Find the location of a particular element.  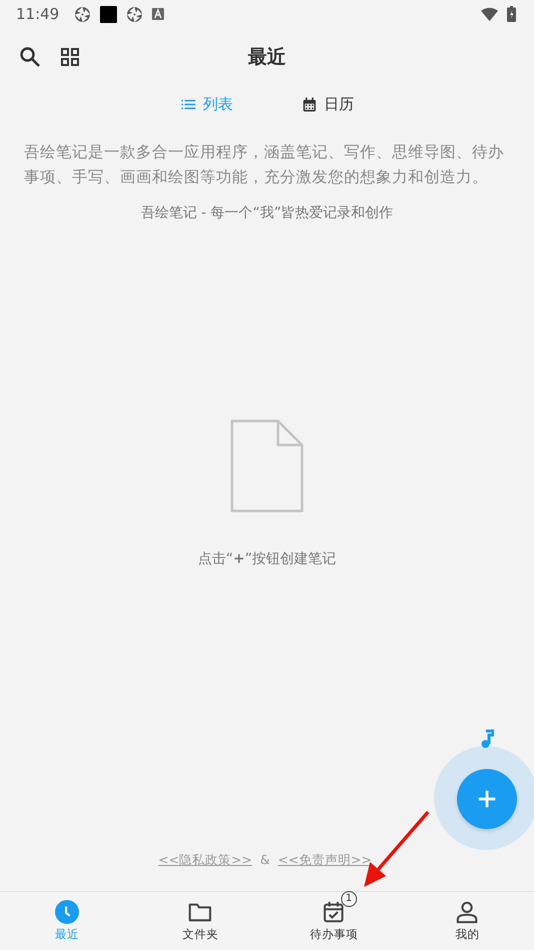

count-badge: 1 is located at coordinates (348, 899).